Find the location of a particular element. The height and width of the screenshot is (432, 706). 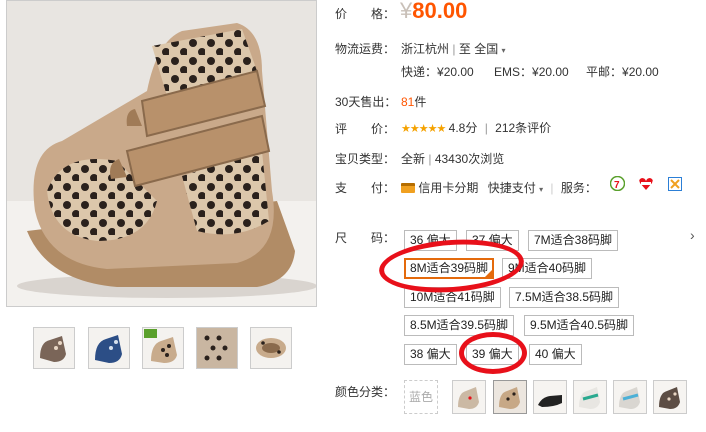

size-option-selected: 8M适合39码脚 is located at coordinates (449, 268).